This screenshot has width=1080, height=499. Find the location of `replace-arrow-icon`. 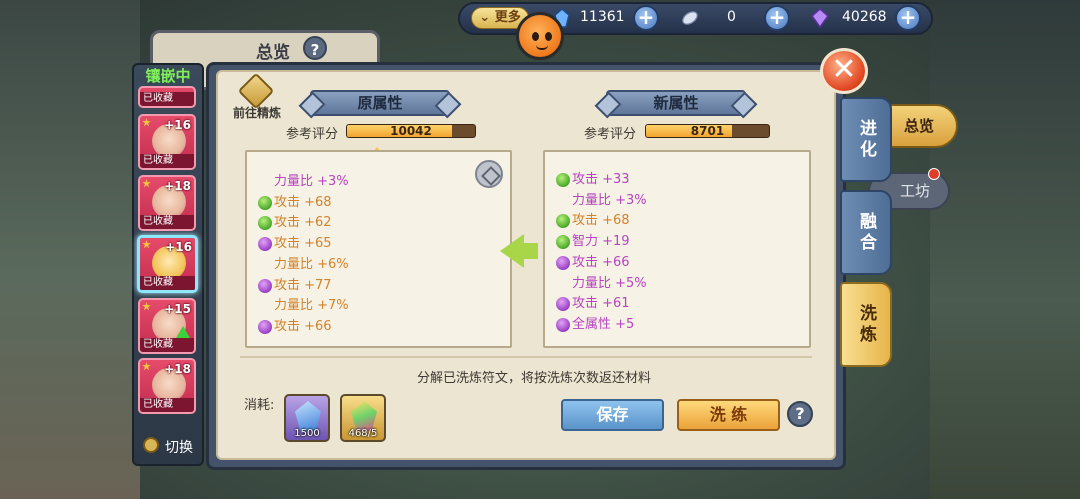

replace-arrow-icon is located at coordinates (520, 251).